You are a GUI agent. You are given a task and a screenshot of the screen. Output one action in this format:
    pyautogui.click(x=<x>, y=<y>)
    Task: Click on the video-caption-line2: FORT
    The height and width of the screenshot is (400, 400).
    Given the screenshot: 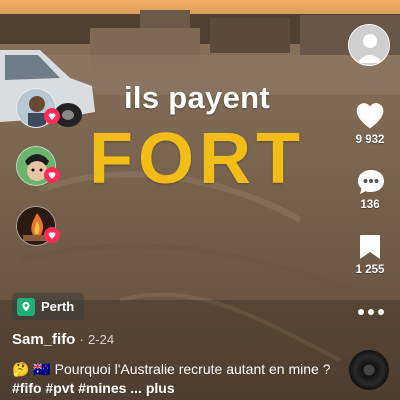 What is the action you would take?
    pyautogui.click(x=197, y=159)
    